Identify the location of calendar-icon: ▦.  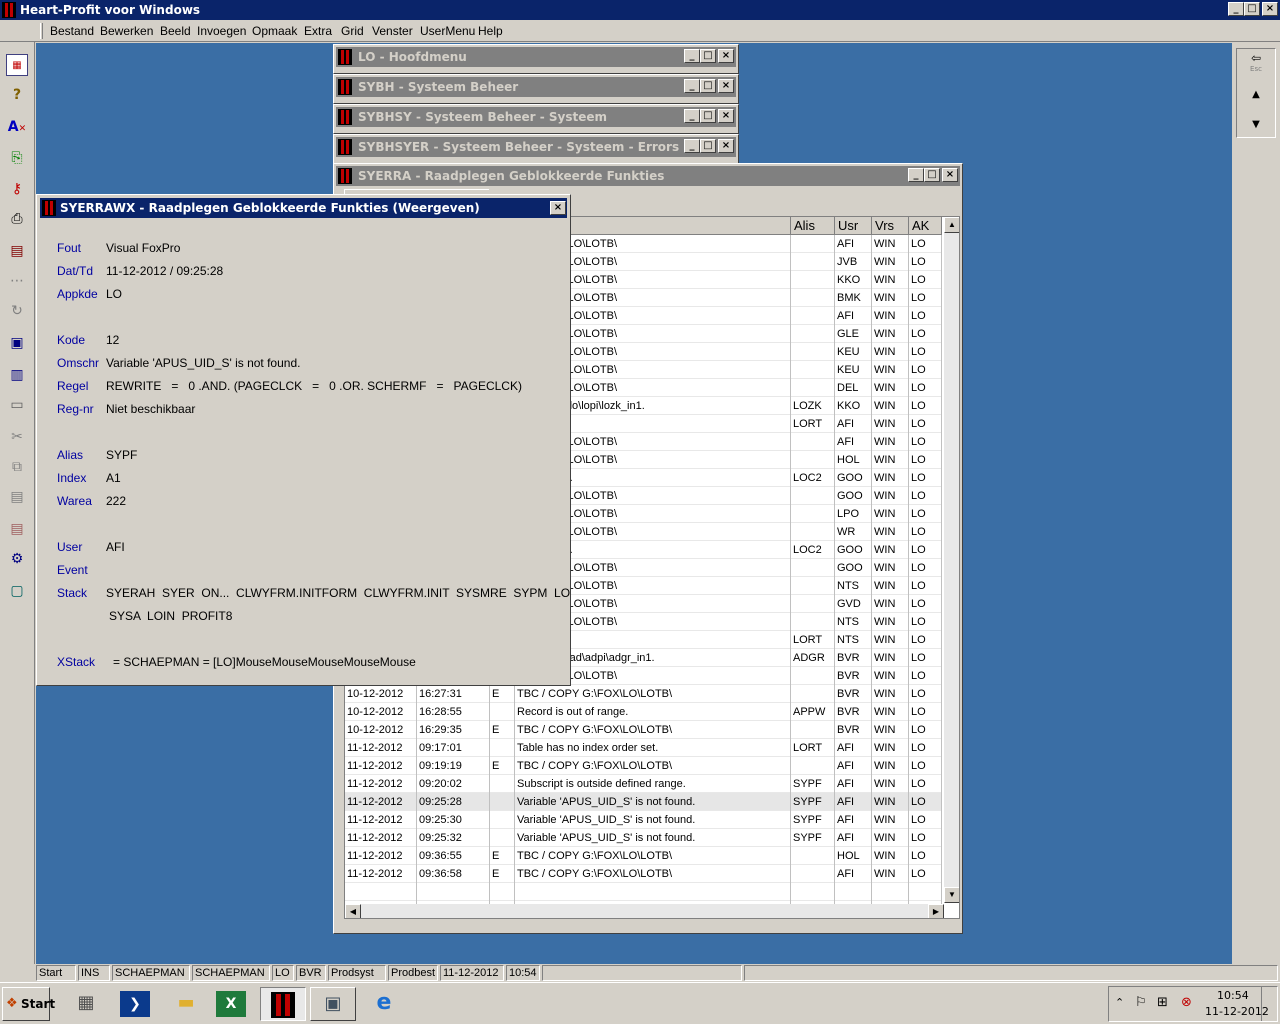
(17, 65).